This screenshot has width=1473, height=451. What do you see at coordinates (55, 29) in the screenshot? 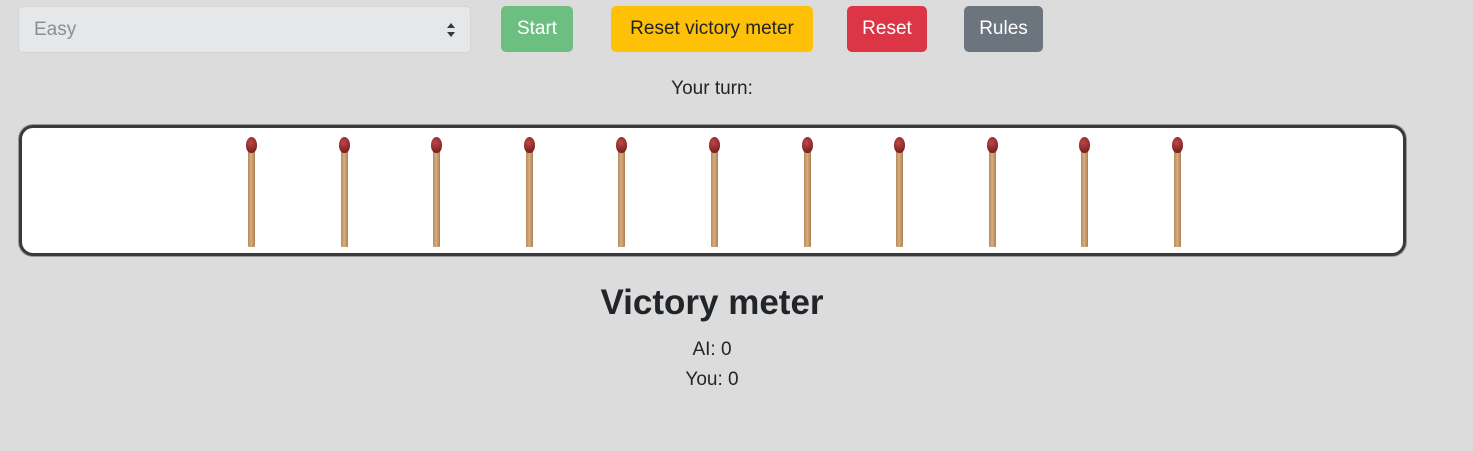
I see `difficulty-select-value: Easy` at bounding box center [55, 29].